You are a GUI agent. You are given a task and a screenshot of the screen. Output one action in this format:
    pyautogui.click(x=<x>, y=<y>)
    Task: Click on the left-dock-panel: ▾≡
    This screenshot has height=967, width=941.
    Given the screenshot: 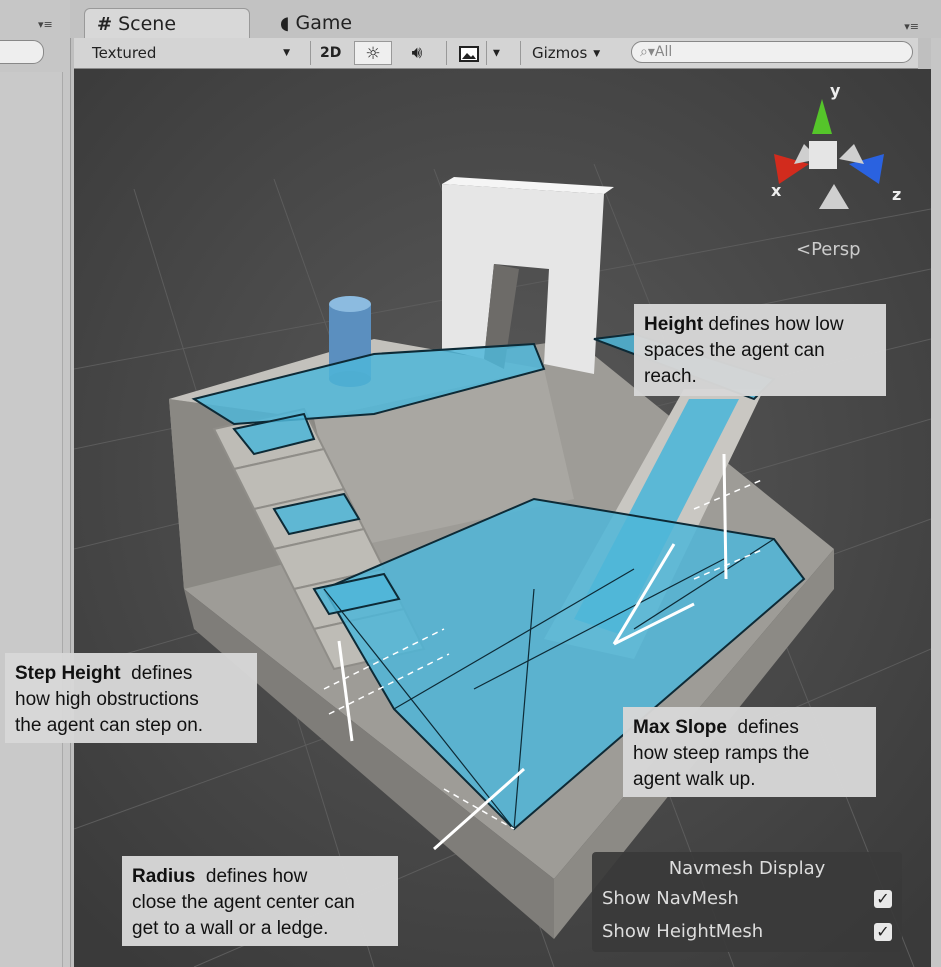 What is the action you would take?
    pyautogui.click(x=35, y=483)
    